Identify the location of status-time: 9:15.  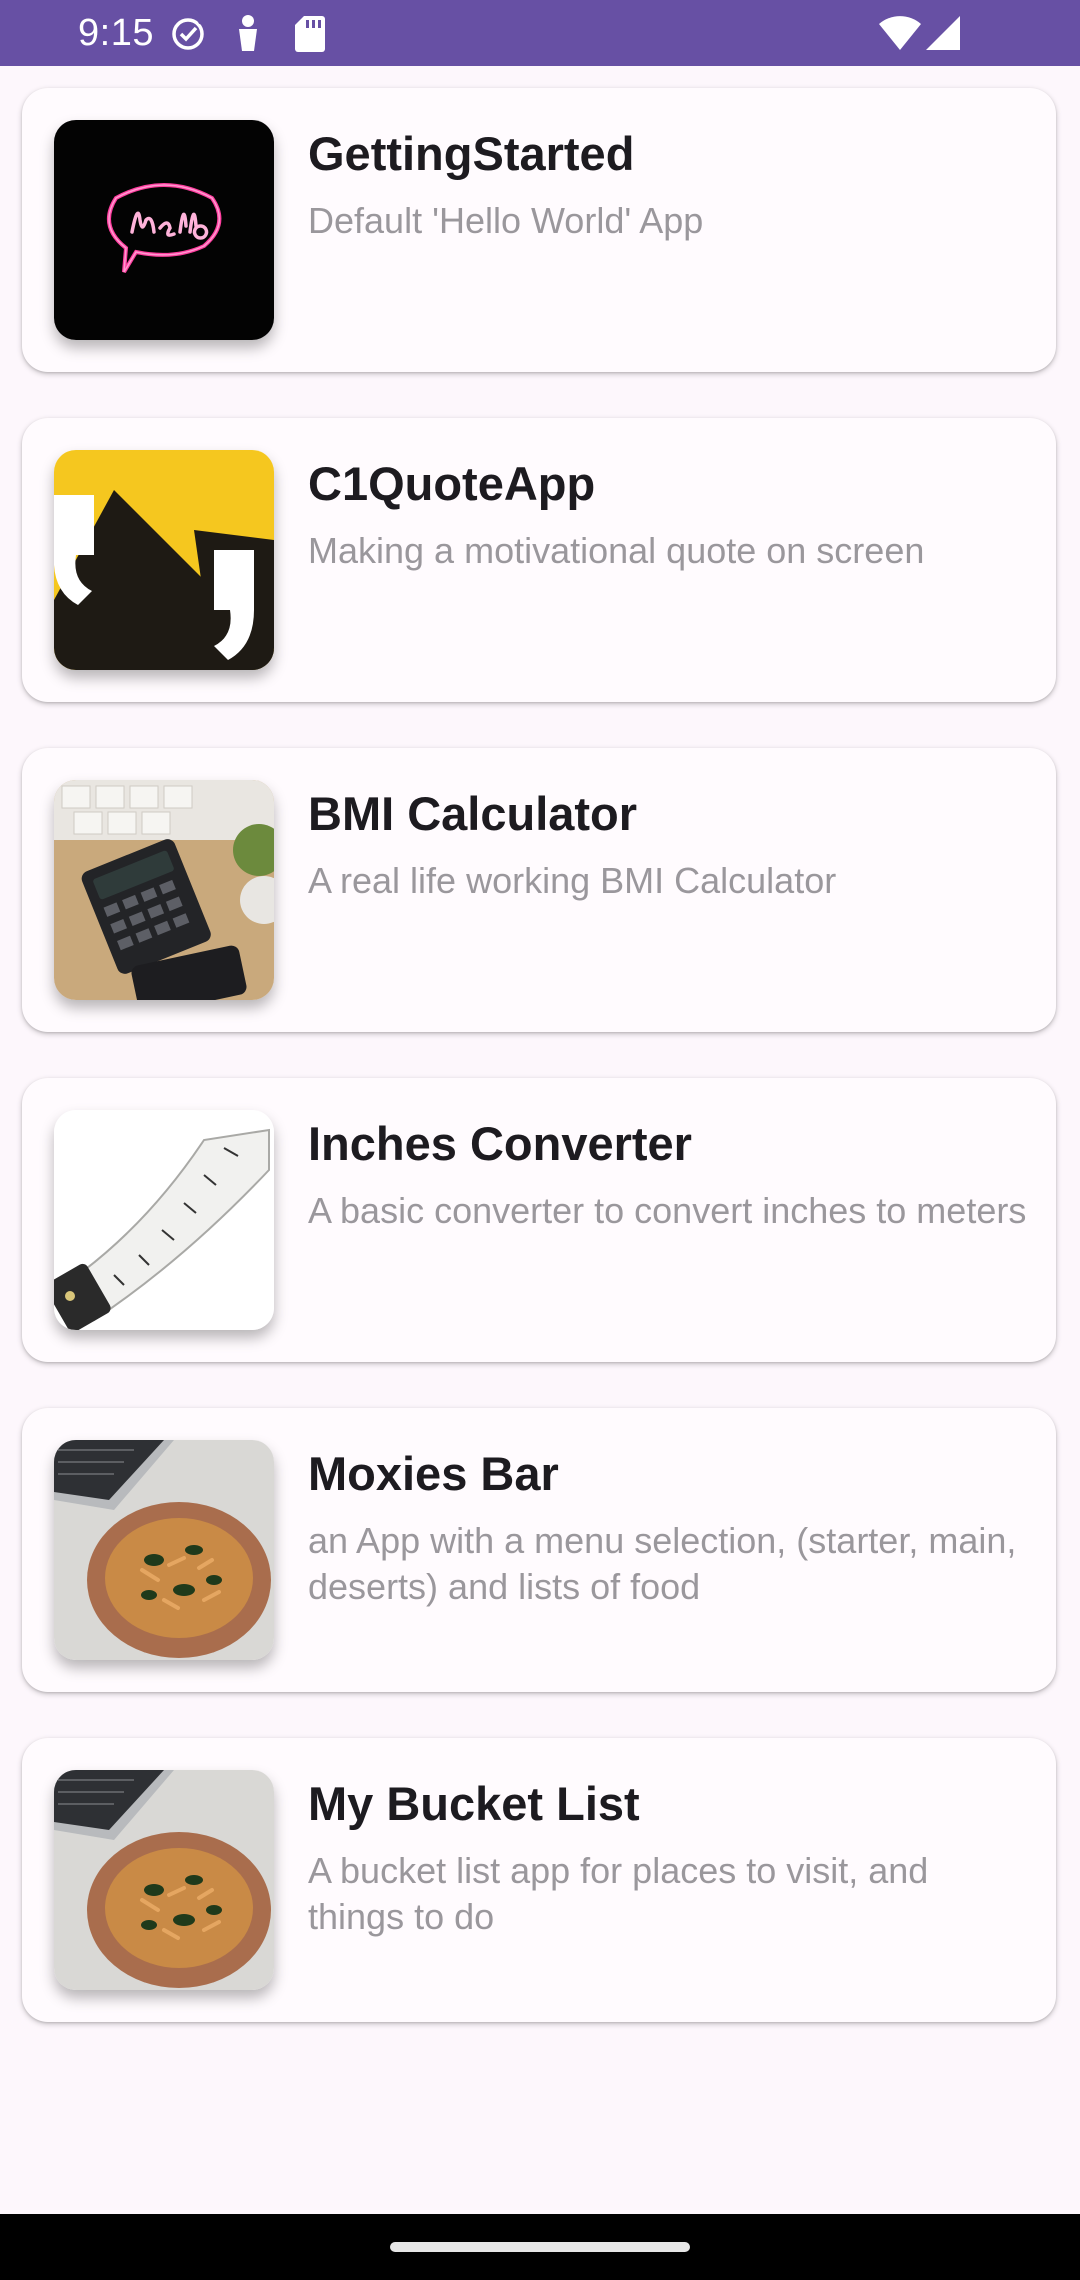
(116, 33).